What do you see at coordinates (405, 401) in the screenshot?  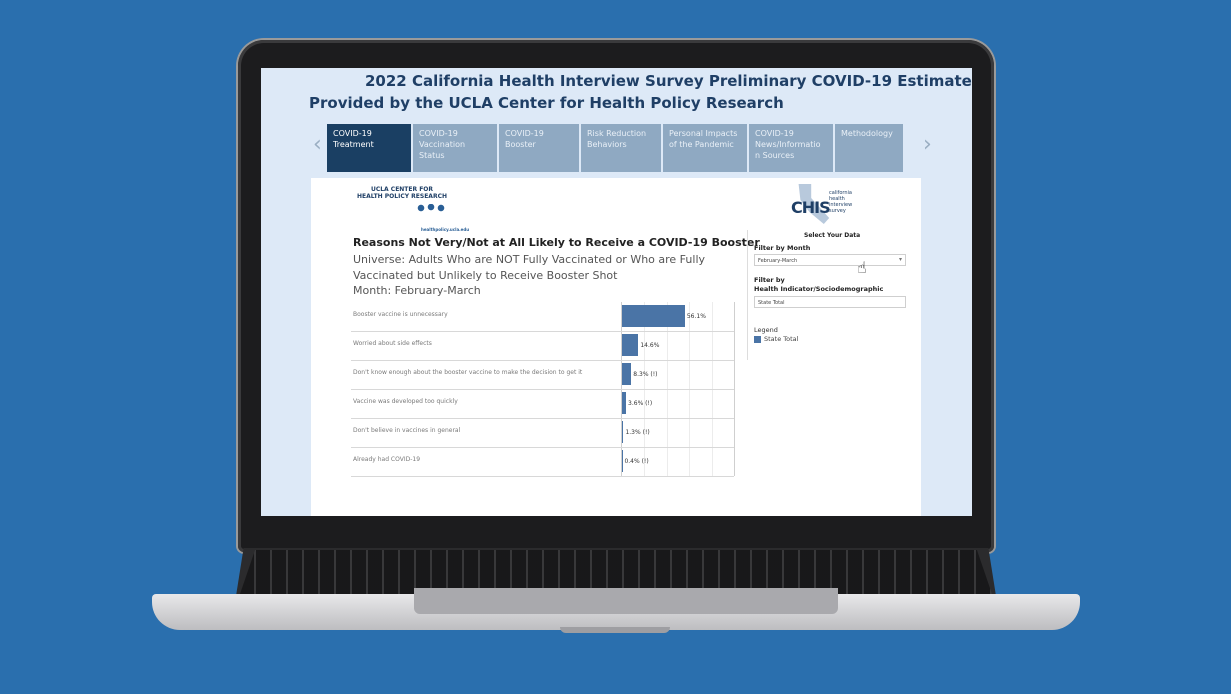 I see `category-label: Vaccine was developed too quickly` at bounding box center [405, 401].